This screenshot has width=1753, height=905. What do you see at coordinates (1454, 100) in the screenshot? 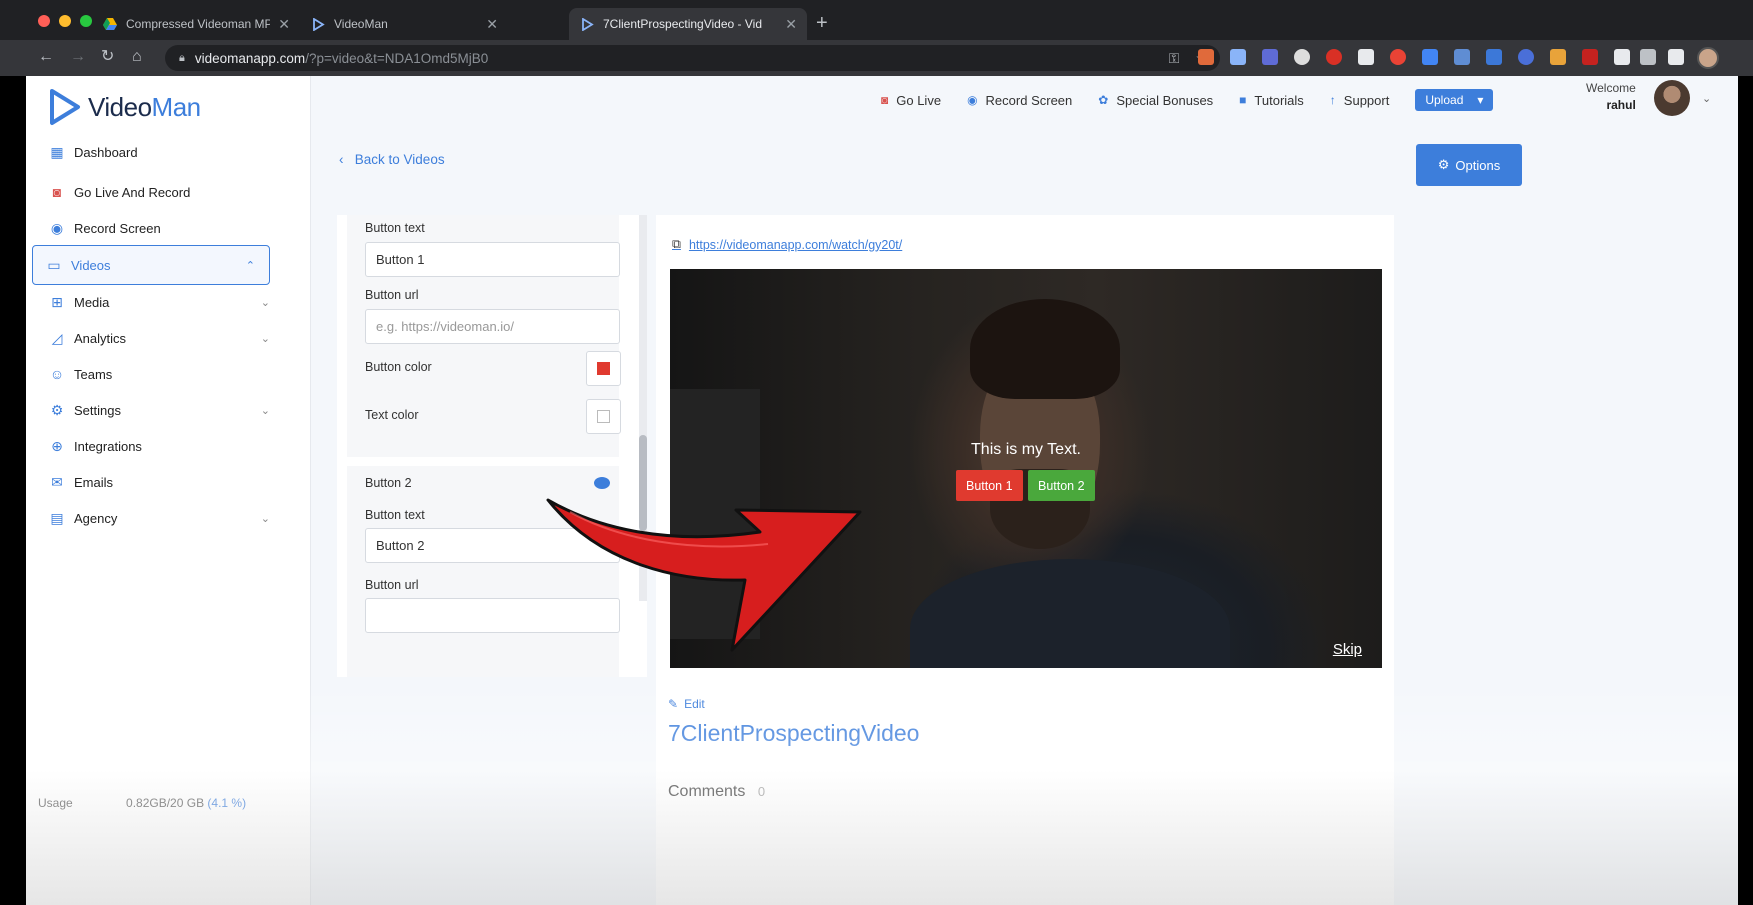
I see `upload-button: Upload ▾` at bounding box center [1454, 100].